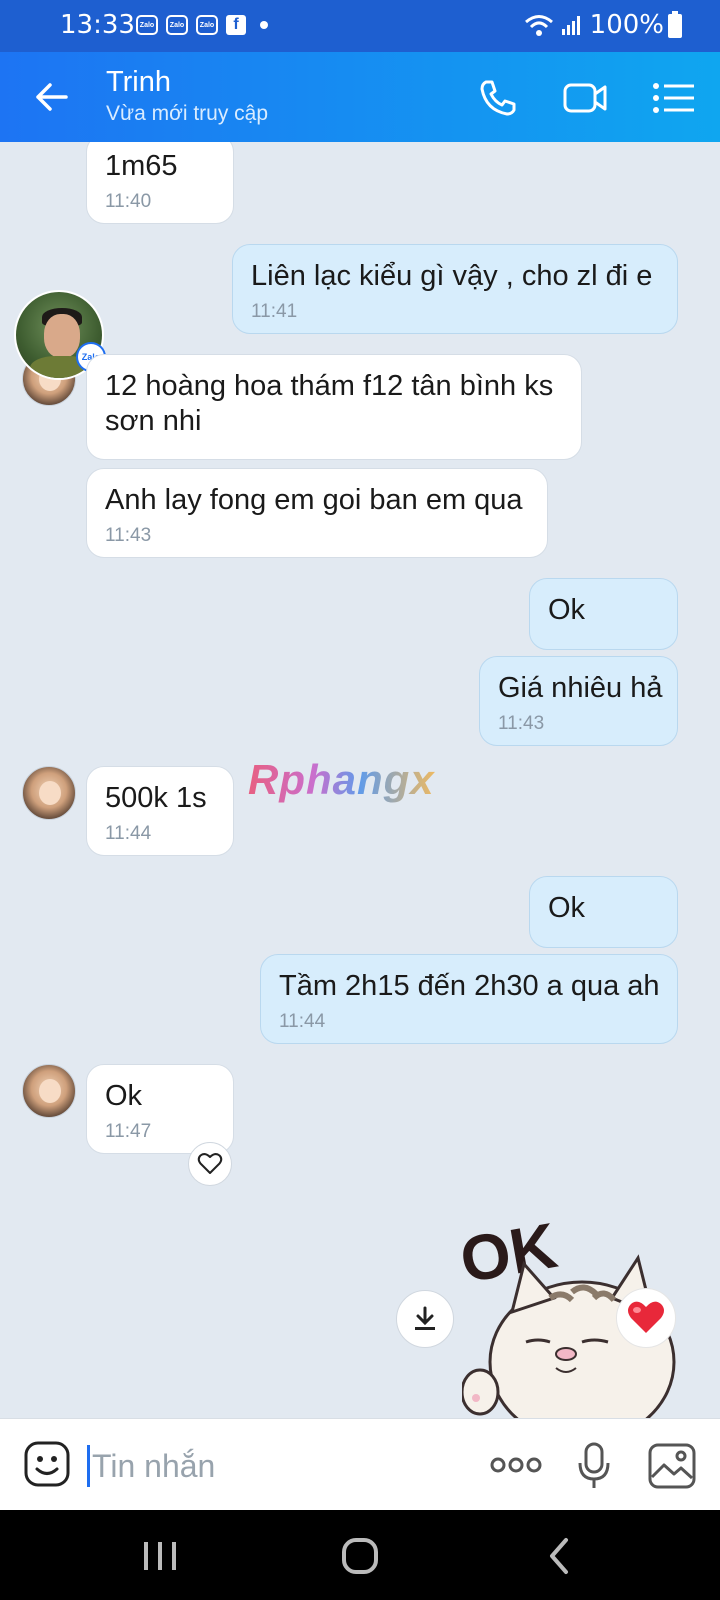  What do you see at coordinates (329, 386) in the screenshot?
I see `message-text: 12 hoàng hoa thám f12 tân bình ks` at bounding box center [329, 386].